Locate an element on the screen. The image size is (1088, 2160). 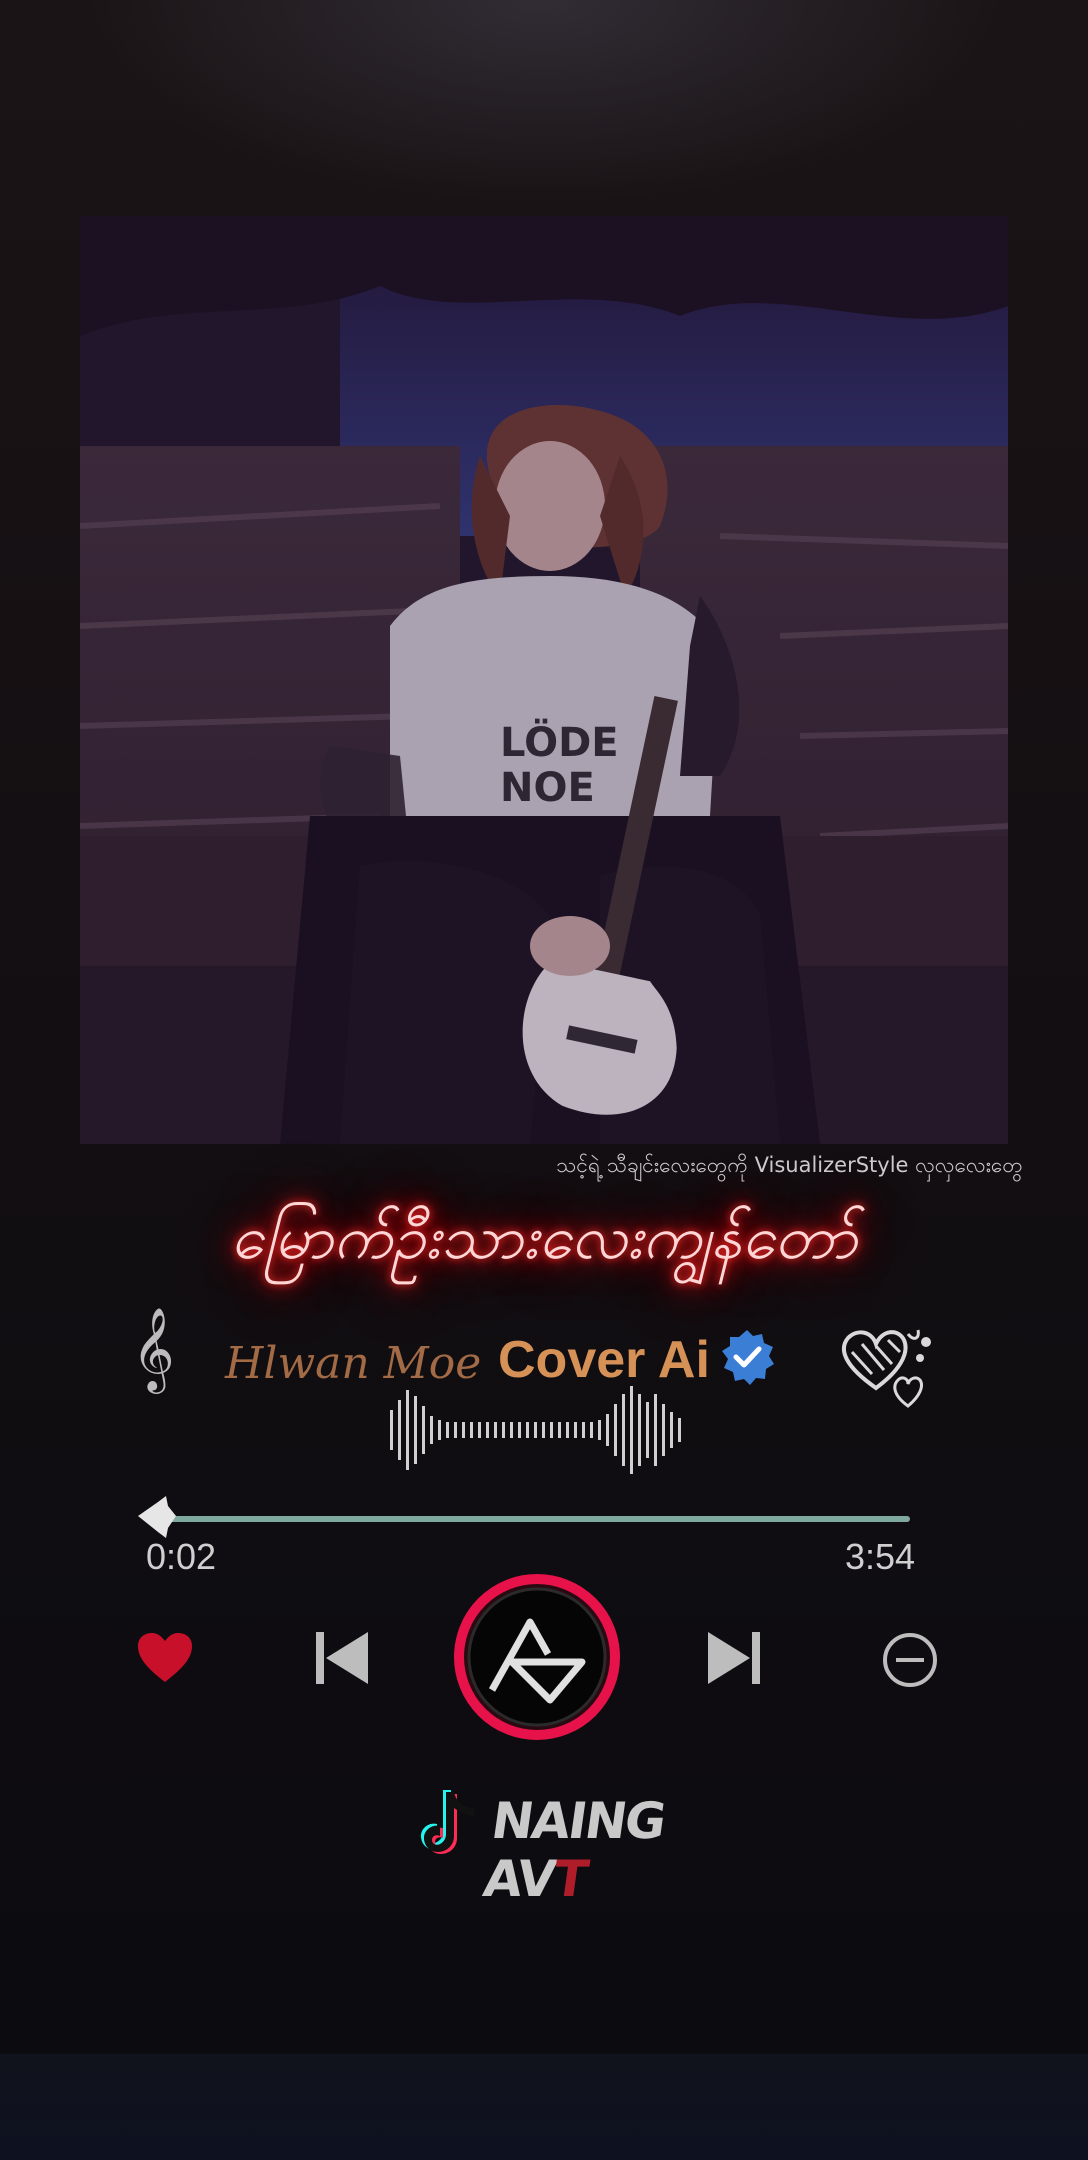
brand-name: NAING AVT is located at coordinates (584, 1850).